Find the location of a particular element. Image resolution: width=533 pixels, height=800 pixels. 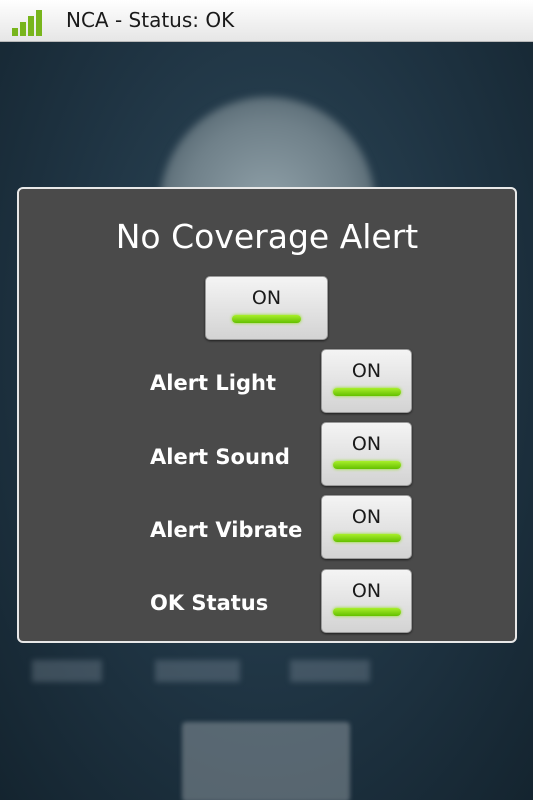

alert-light-toggle: ON is located at coordinates (366, 381).